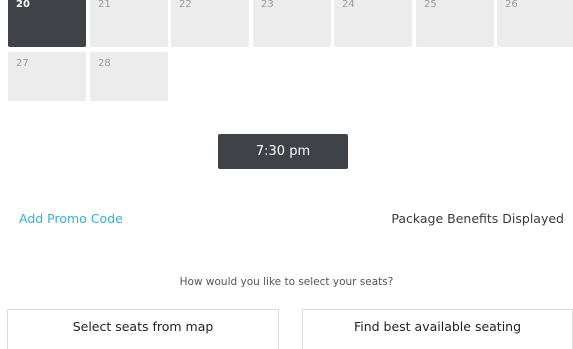 The height and width of the screenshot is (349, 573). What do you see at coordinates (129, 23) in the screenshot?
I see `calendar-day-21: 21` at bounding box center [129, 23].